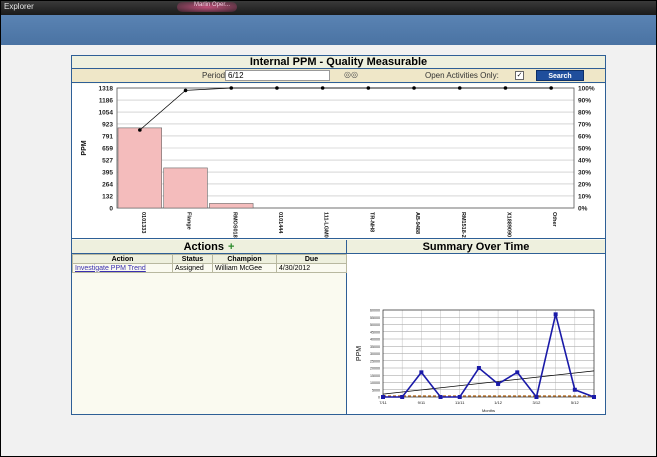 The image size is (657, 457). I want to click on y-tick-label: 15000, so click(375, 376).